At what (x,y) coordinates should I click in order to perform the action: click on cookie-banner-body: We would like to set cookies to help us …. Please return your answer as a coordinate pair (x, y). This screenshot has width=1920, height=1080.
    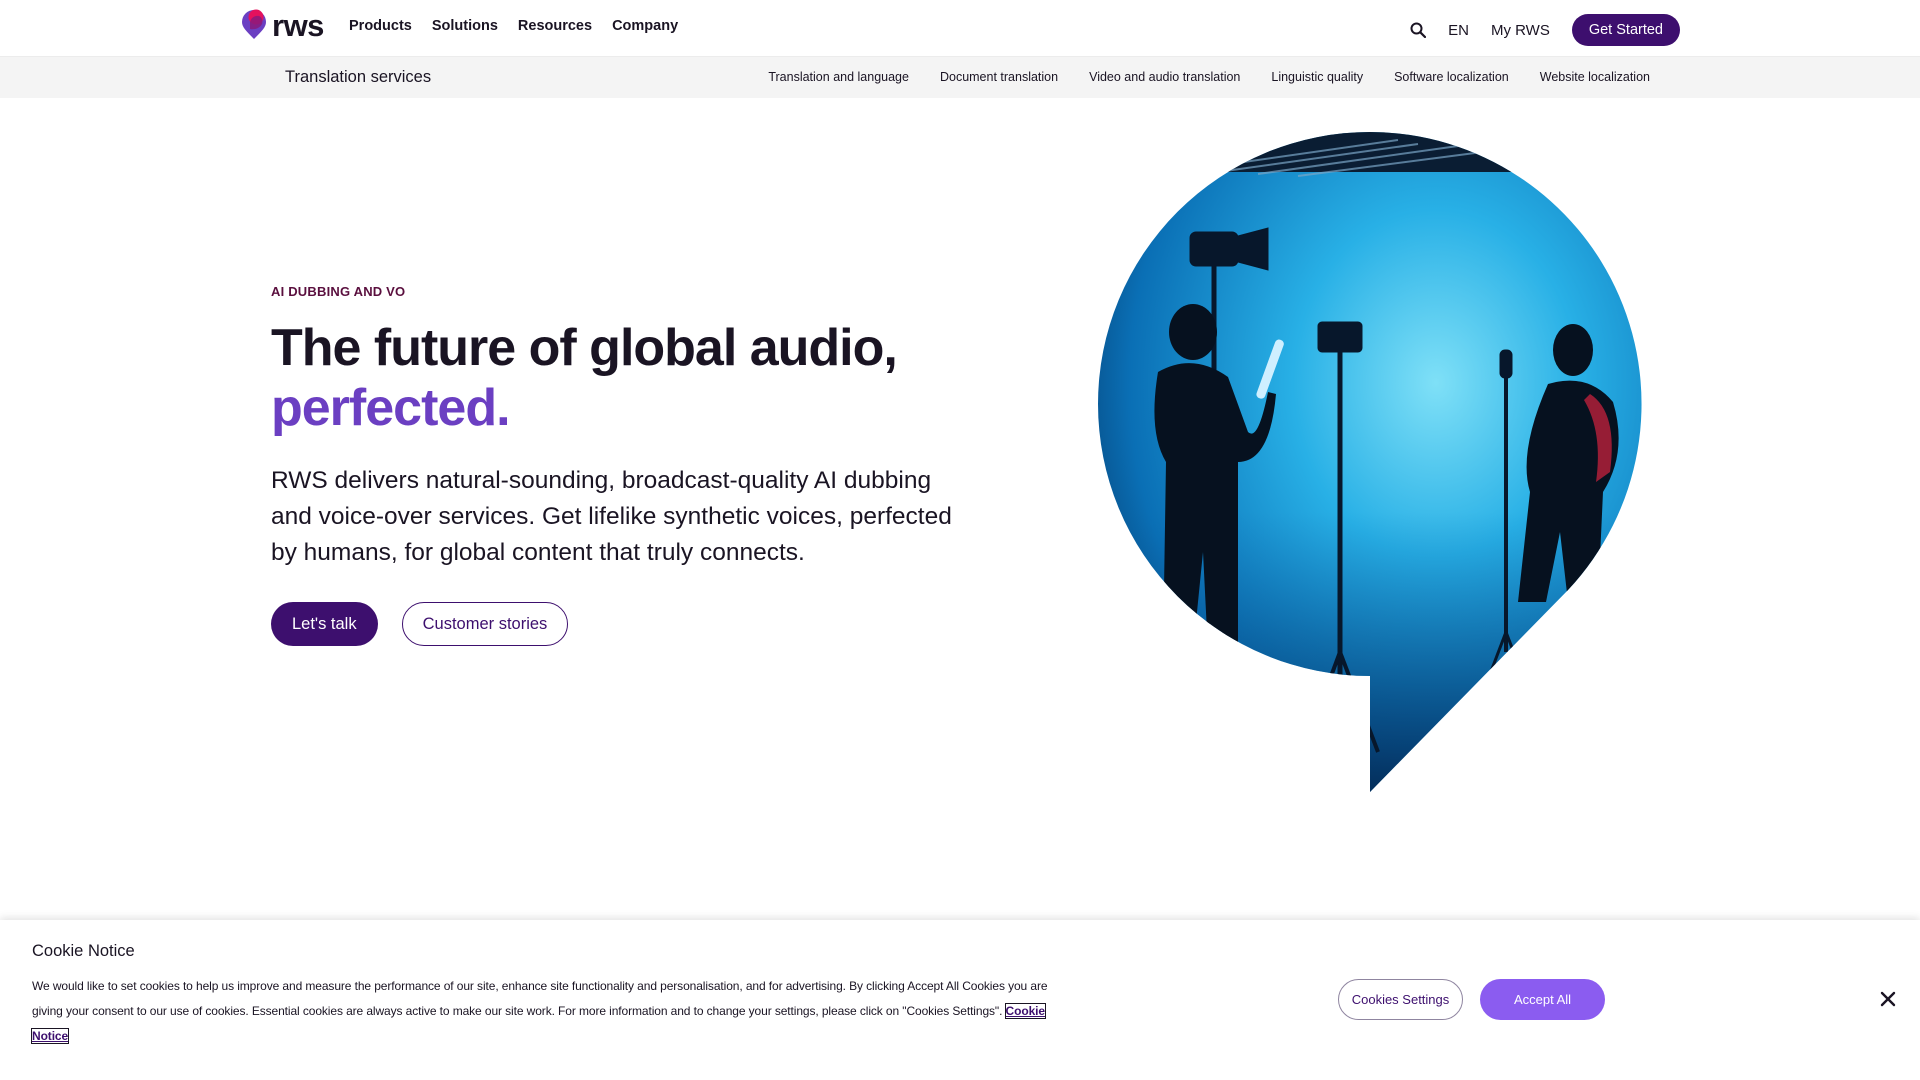
    Looking at the image, I should click on (540, 998).